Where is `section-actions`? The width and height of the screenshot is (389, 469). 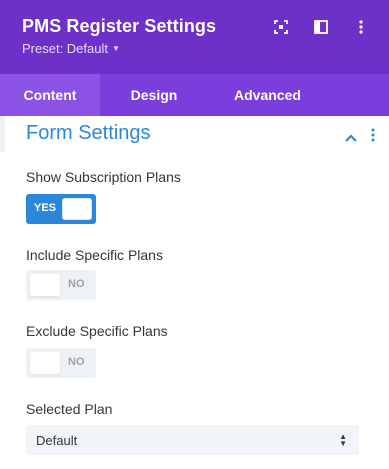
section-actions is located at coordinates (360, 137).